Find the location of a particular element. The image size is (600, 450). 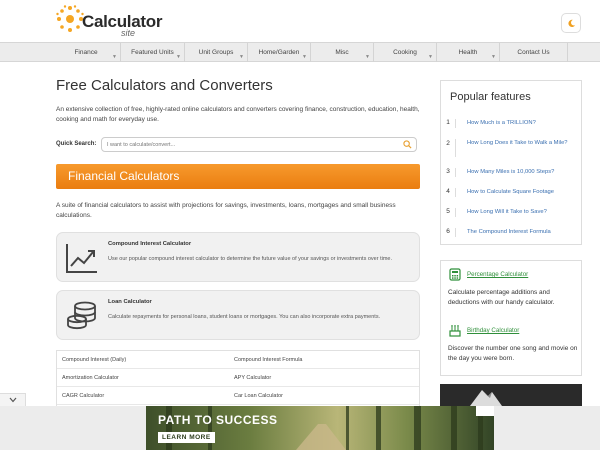

ad-choices-icon is located at coordinates (485, 411).